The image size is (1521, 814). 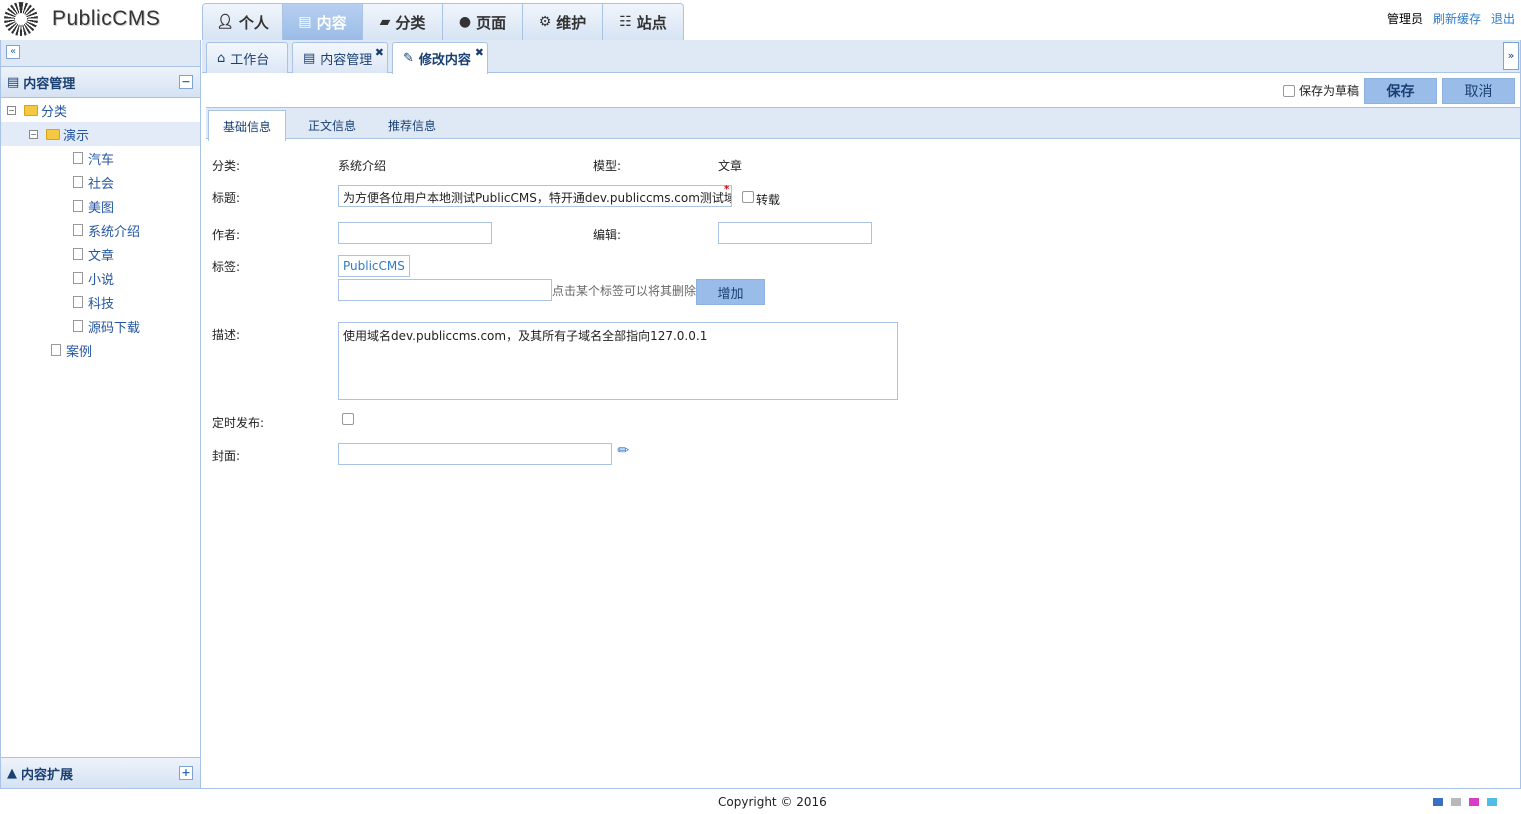 I want to click on panel-content-extension: ▲ 内容扩展 +, so click(x=100, y=772).